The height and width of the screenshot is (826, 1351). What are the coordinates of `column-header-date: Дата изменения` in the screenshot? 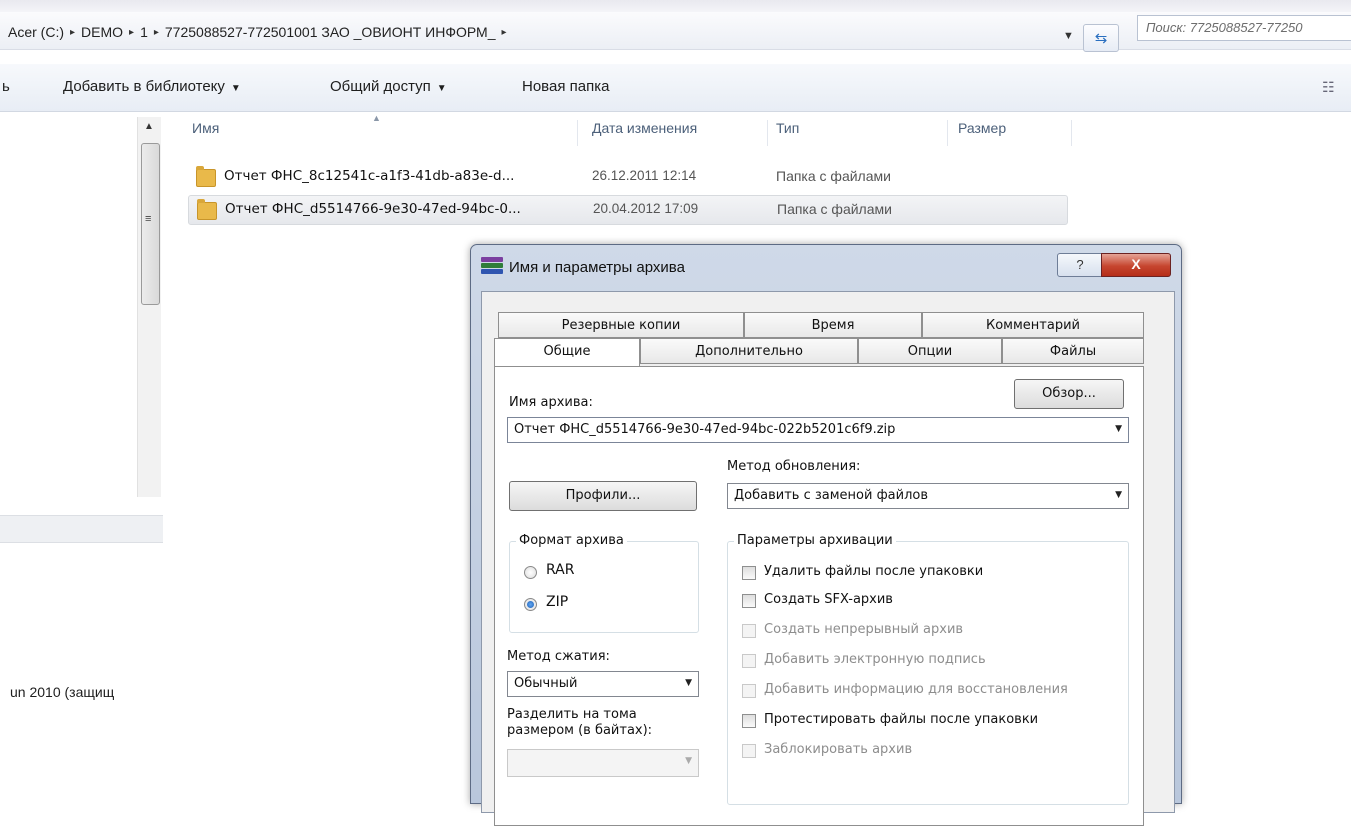 It's located at (678, 133).